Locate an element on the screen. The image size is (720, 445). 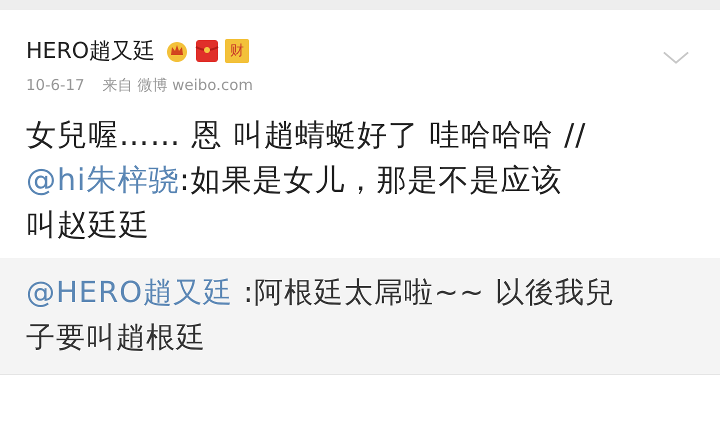
crown-badge-icon is located at coordinates (177, 51).